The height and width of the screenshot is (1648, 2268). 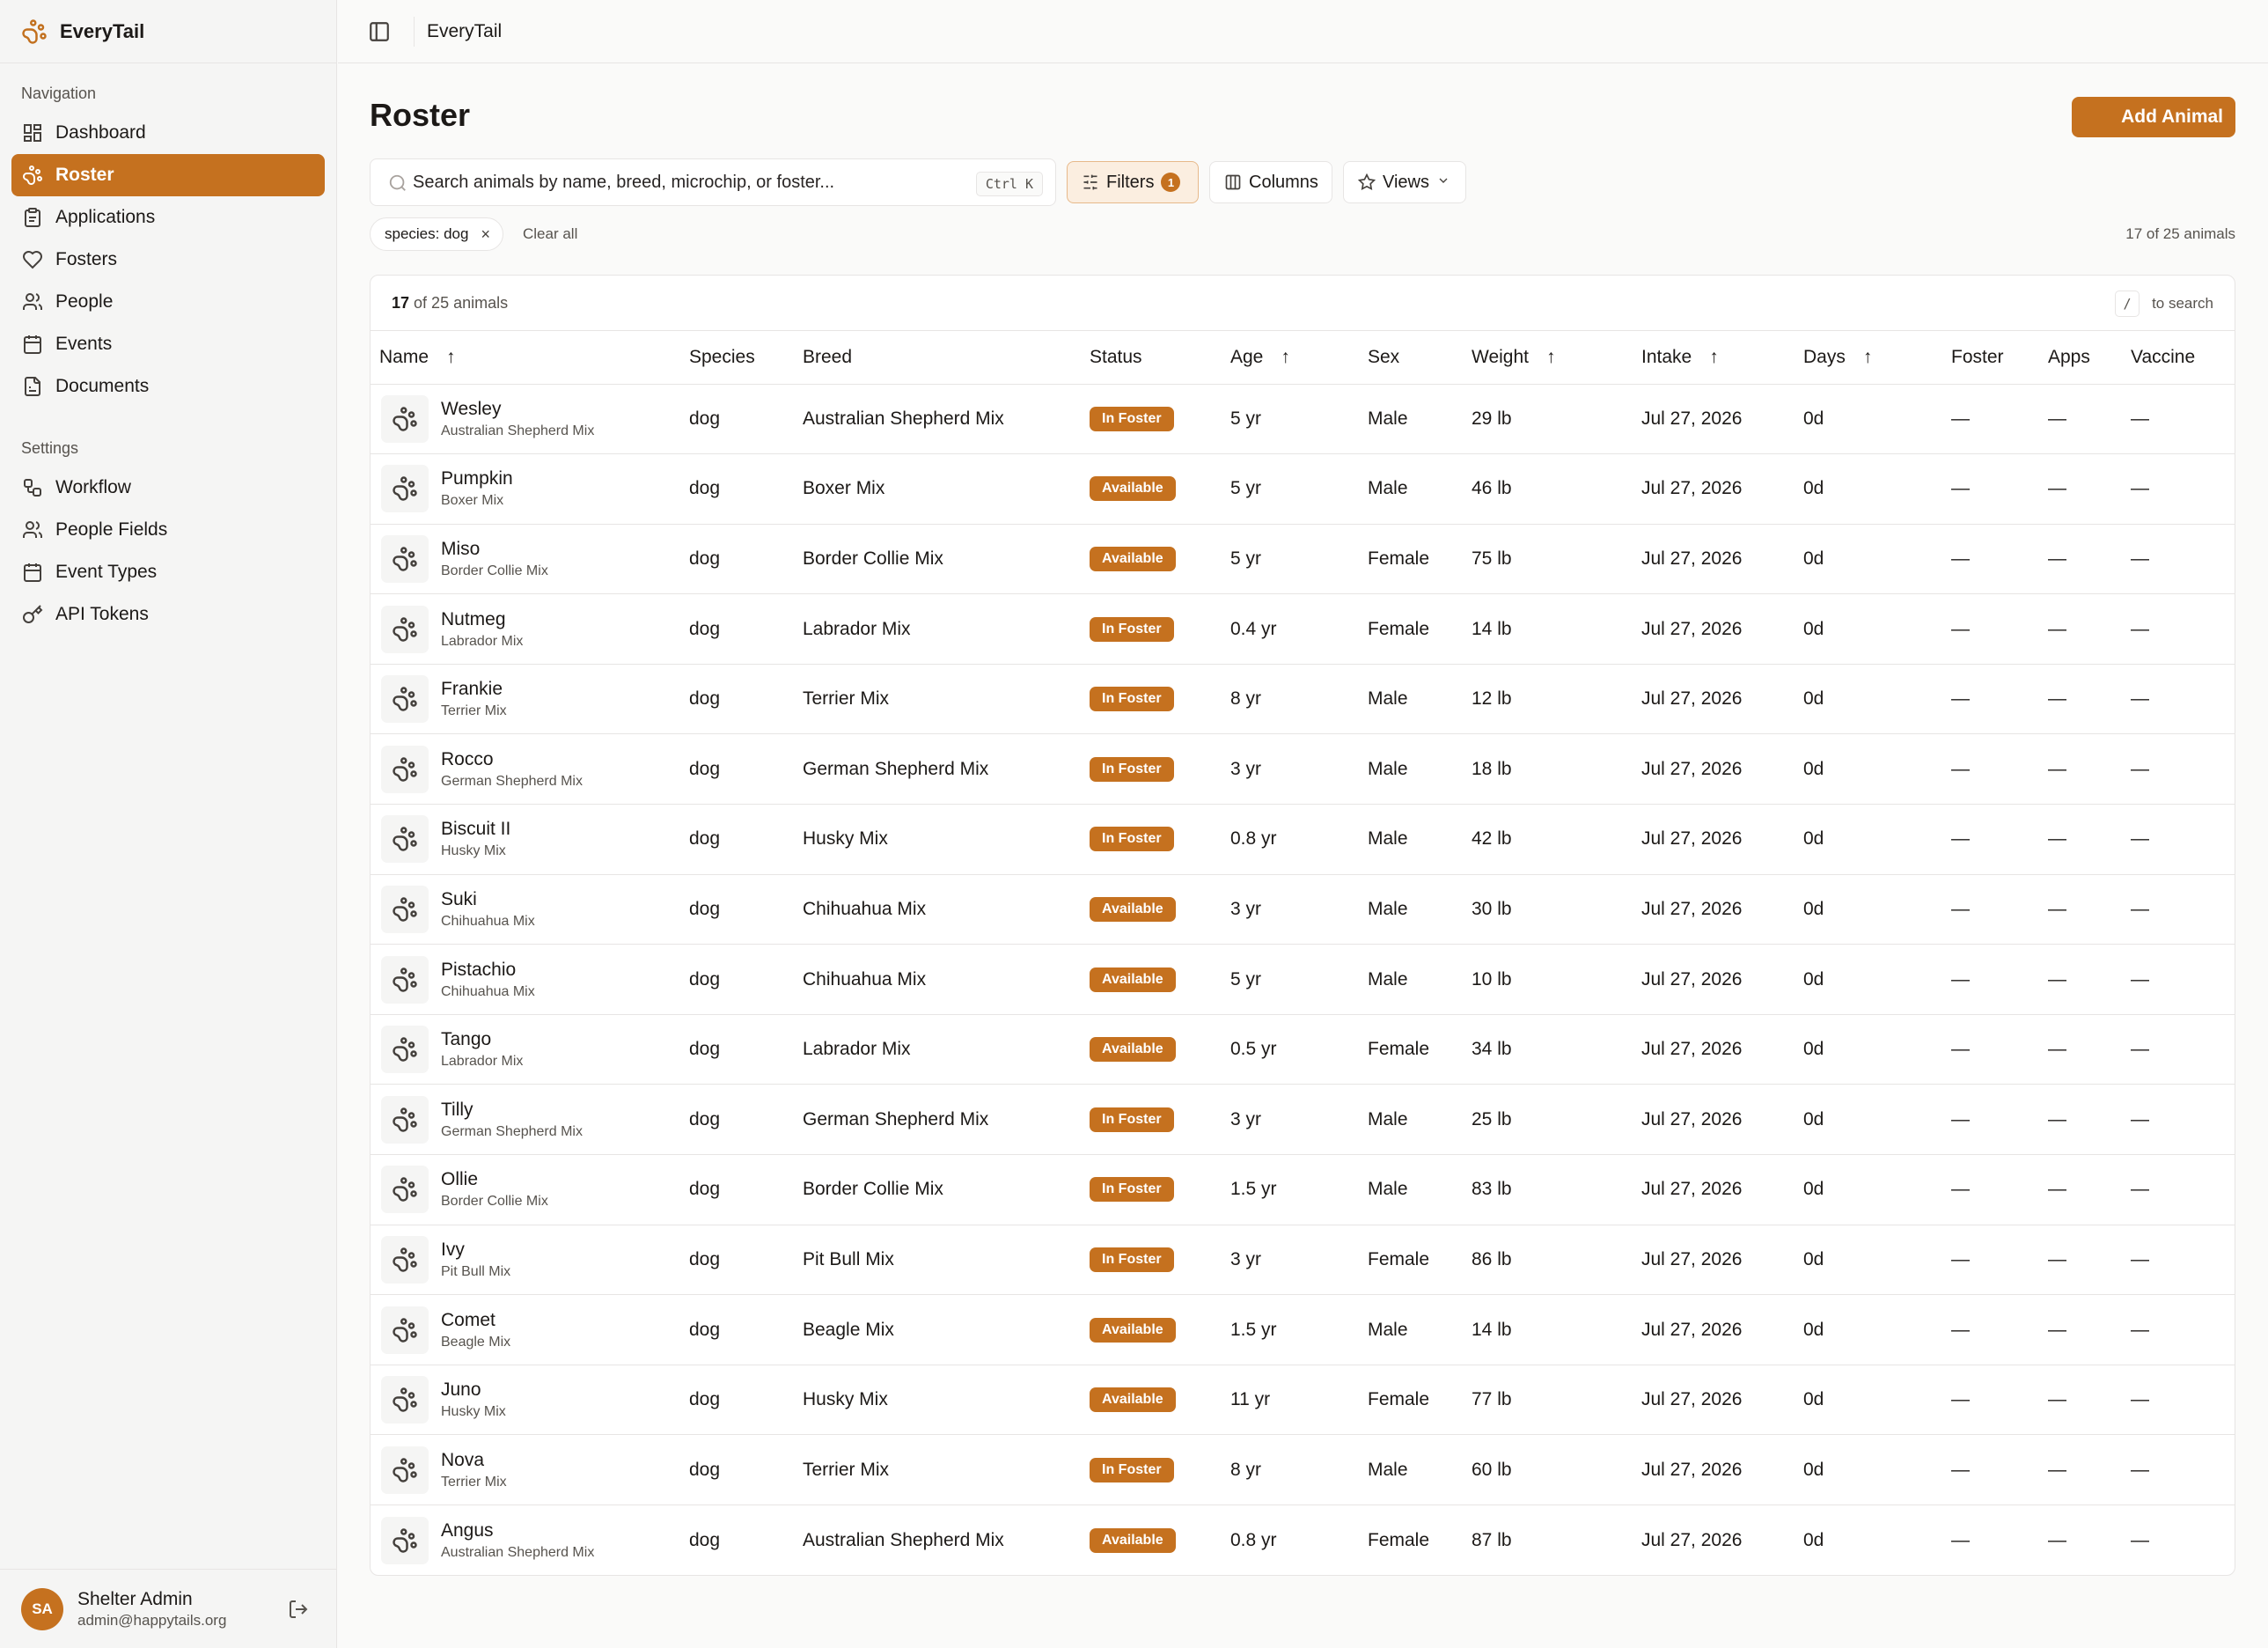 I want to click on add-animal-button: Add Animal, so click(x=2153, y=117).